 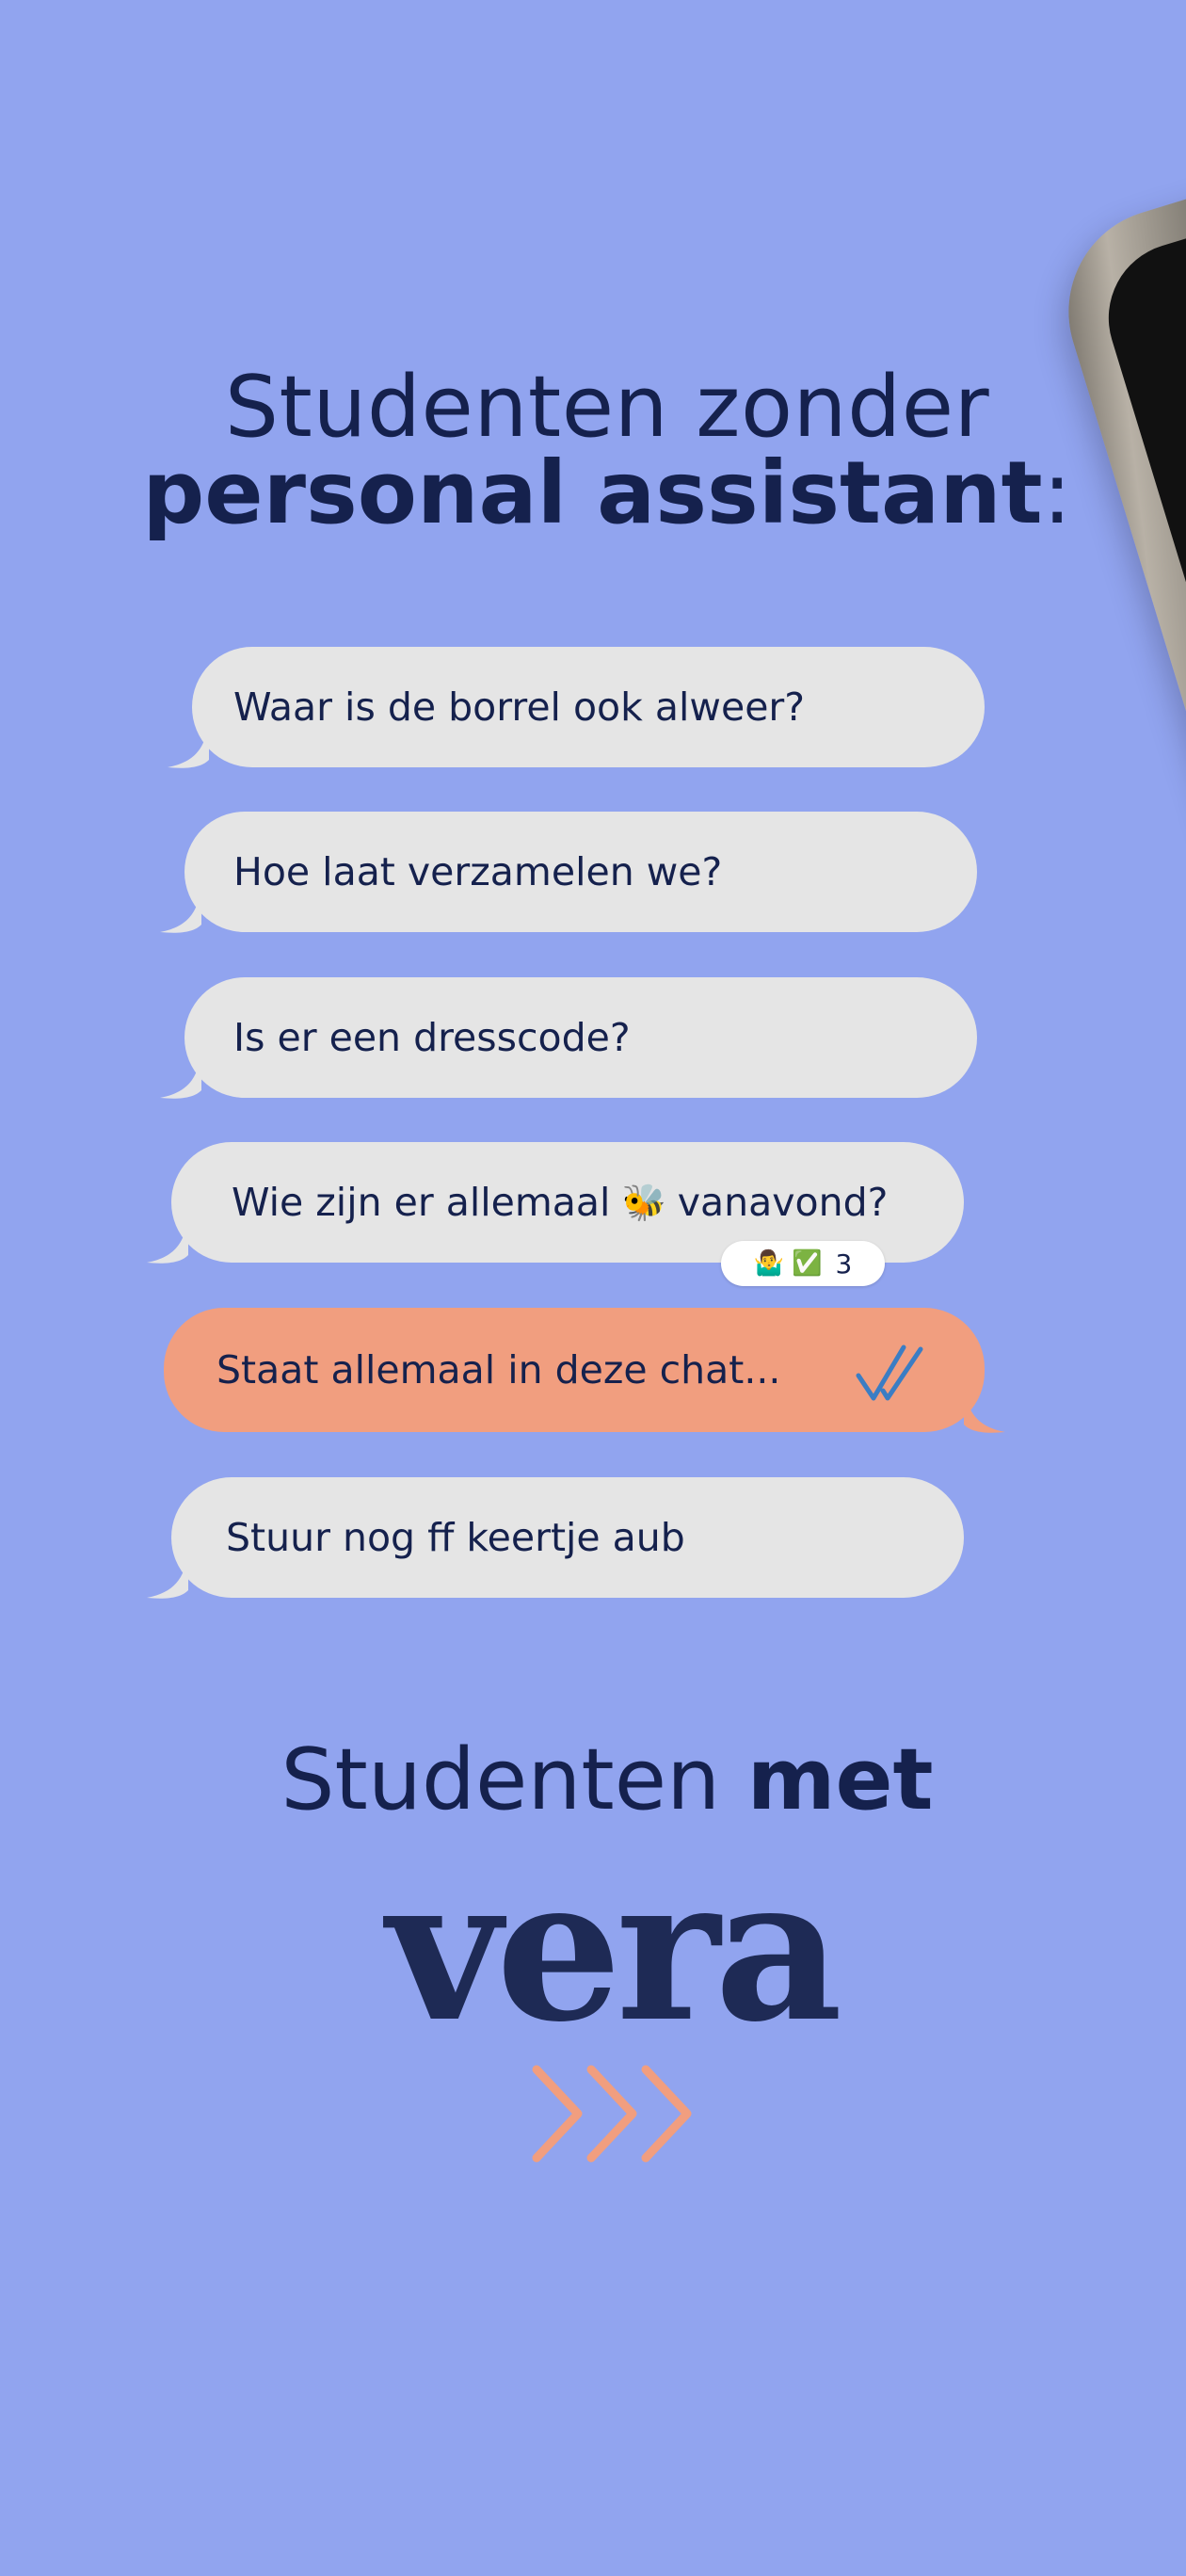 What do you see at coordinates (612, 2114) in the screenshot?
I see `triple-chevron-right-icon` at bounding box center [612, 2114].